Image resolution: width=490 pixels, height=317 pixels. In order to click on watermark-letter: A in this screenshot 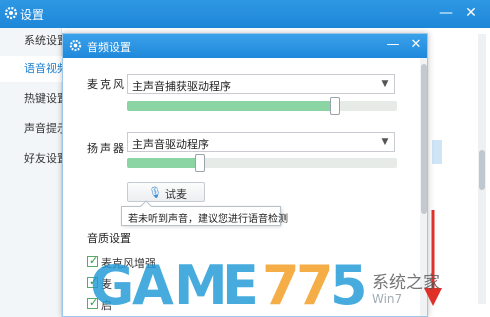, I will do `click(153, 285)`.